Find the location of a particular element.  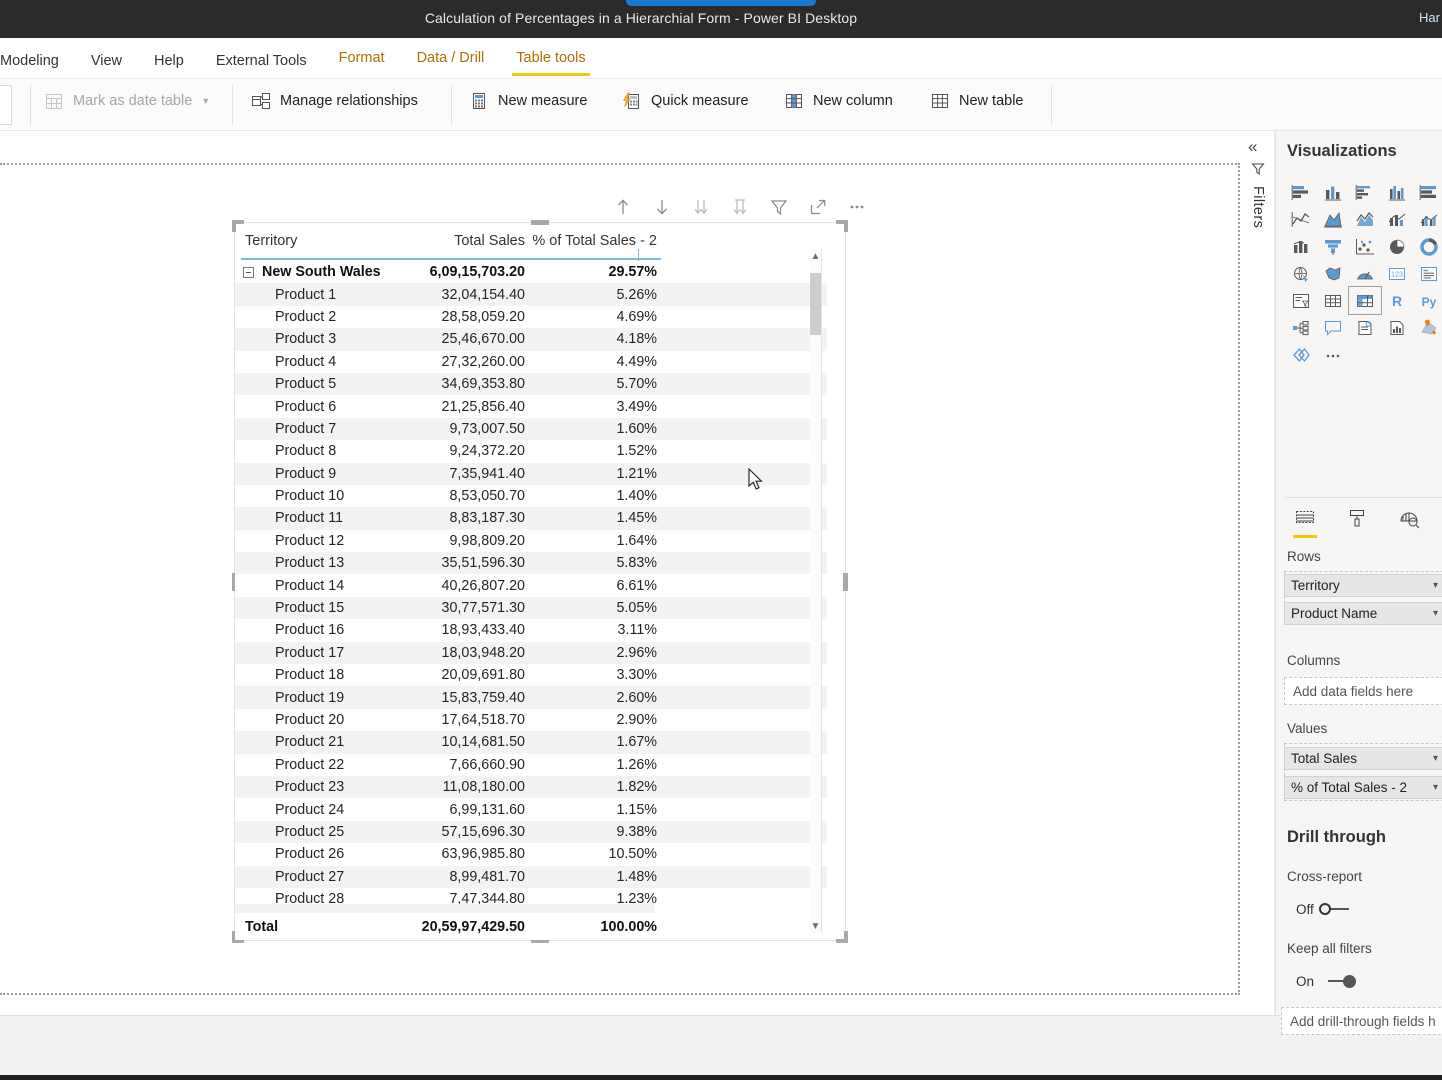

table-row: Product 11 8,83,187.30 1.45% is located at coordinates (531, 518).